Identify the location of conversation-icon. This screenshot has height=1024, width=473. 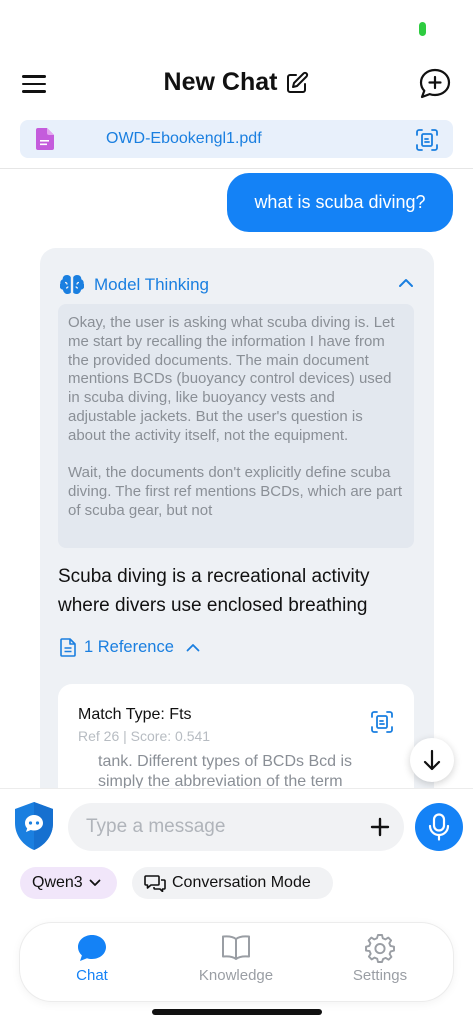
(155, 883).